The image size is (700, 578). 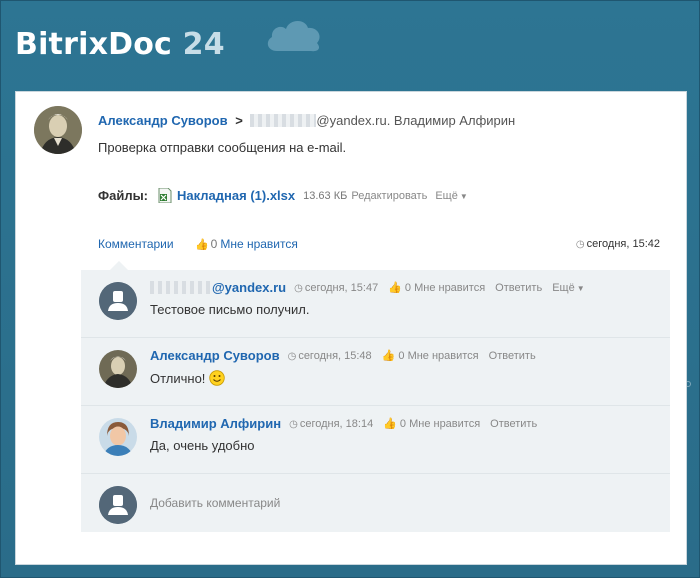 I want to click on comments-pointer, so click(x=119, y=265).